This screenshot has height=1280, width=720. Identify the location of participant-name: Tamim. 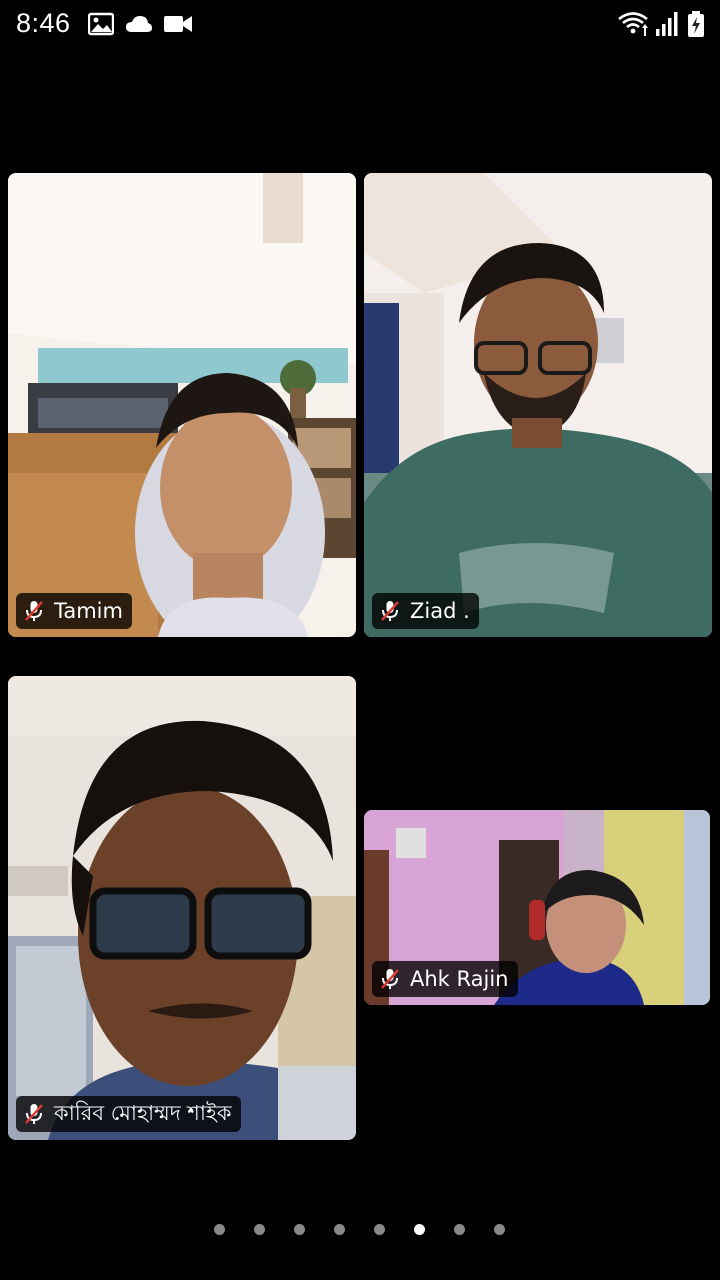
(88, 611).